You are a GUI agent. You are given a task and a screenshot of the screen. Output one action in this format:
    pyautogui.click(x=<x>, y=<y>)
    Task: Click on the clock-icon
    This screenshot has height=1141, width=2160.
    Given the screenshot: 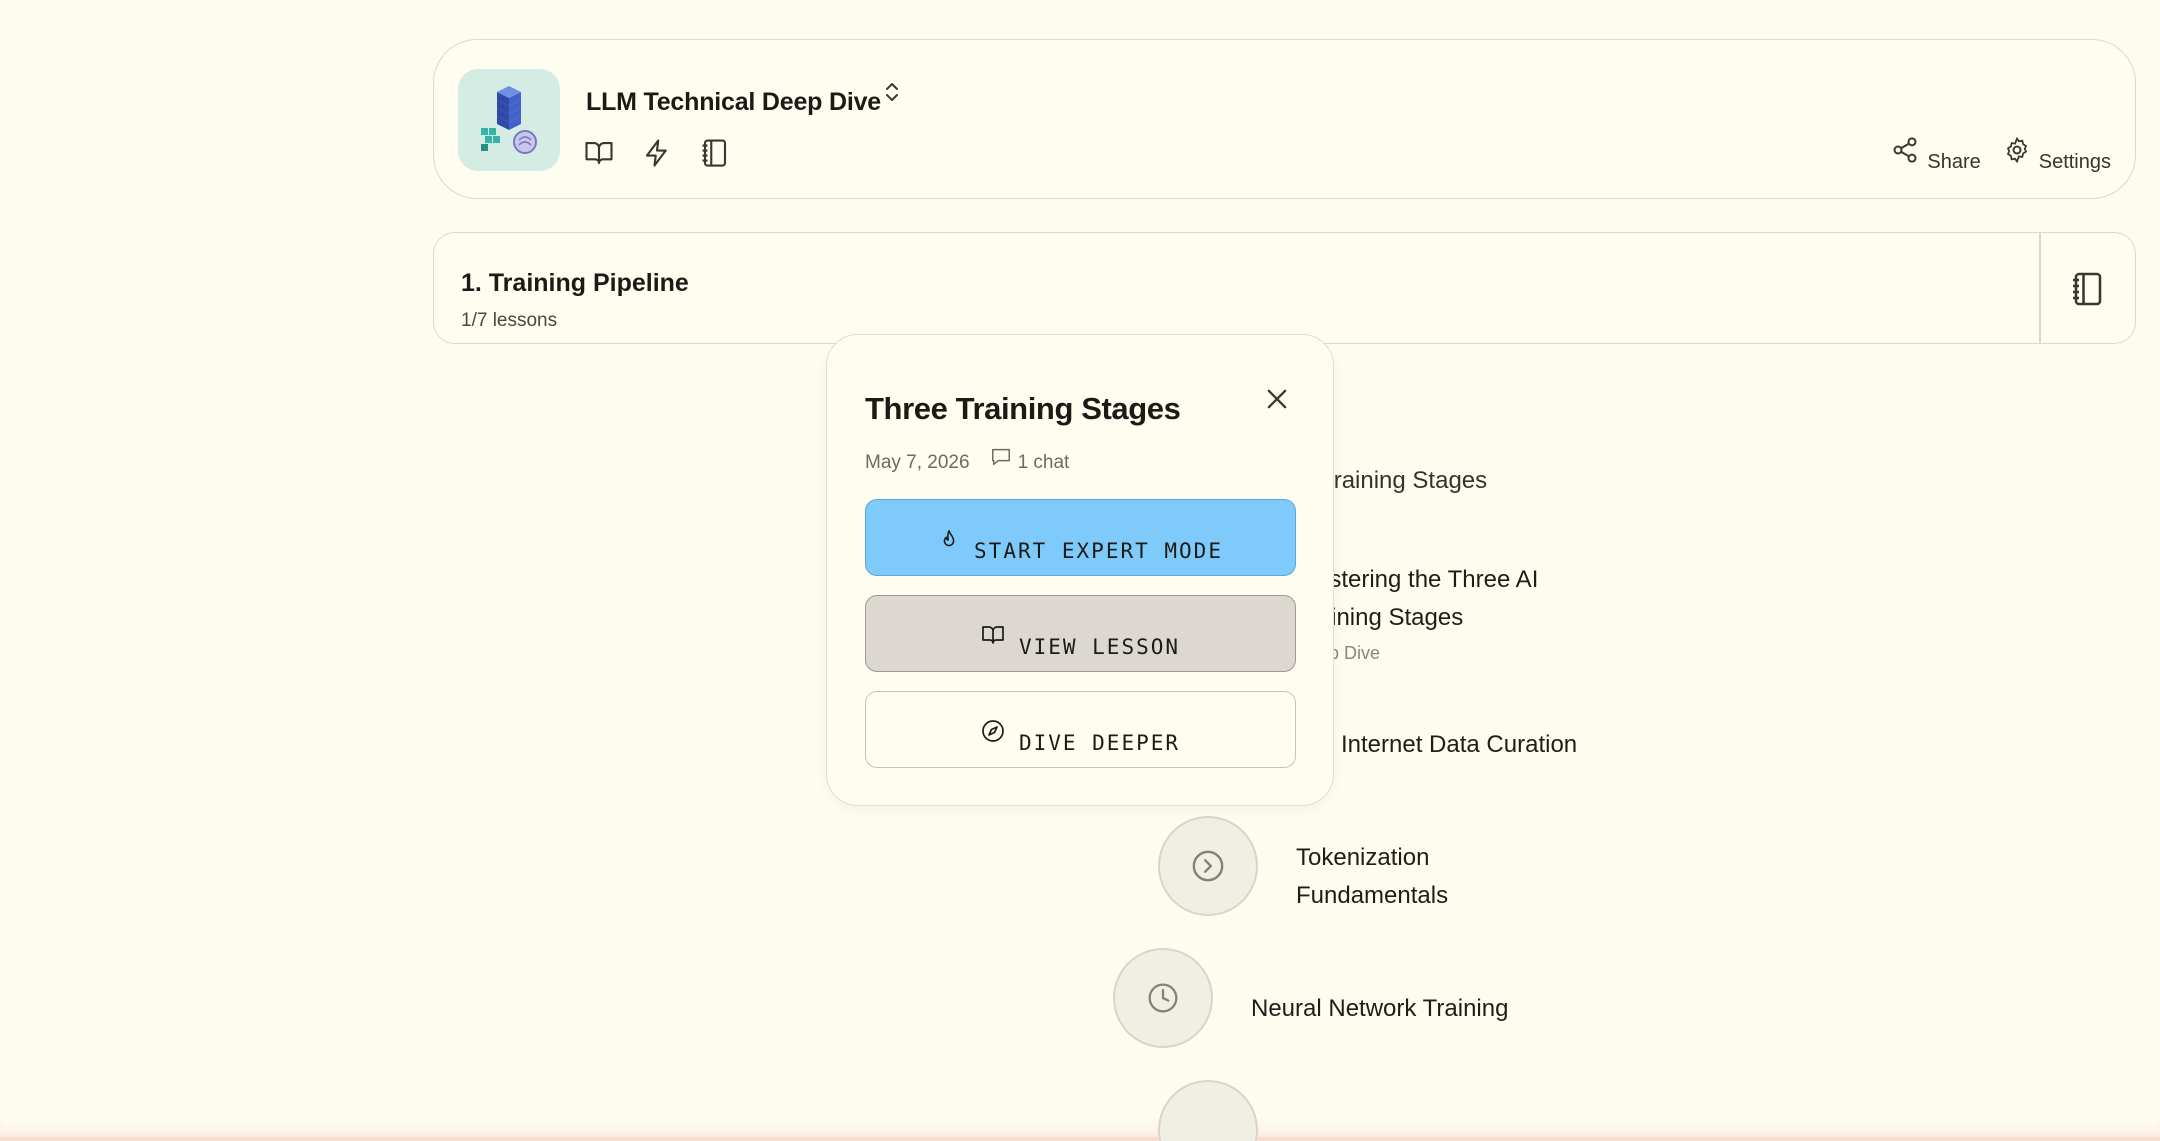 What is the action you would take?
    pyautogui.click(x=1163, y=998)
    